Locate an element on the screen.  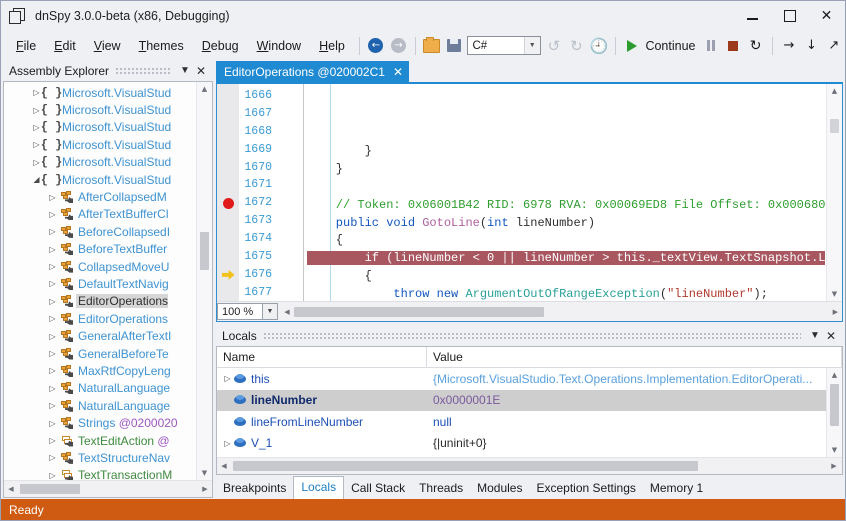
clear-history-button: 🕘 is located at coordinates (599, 45).